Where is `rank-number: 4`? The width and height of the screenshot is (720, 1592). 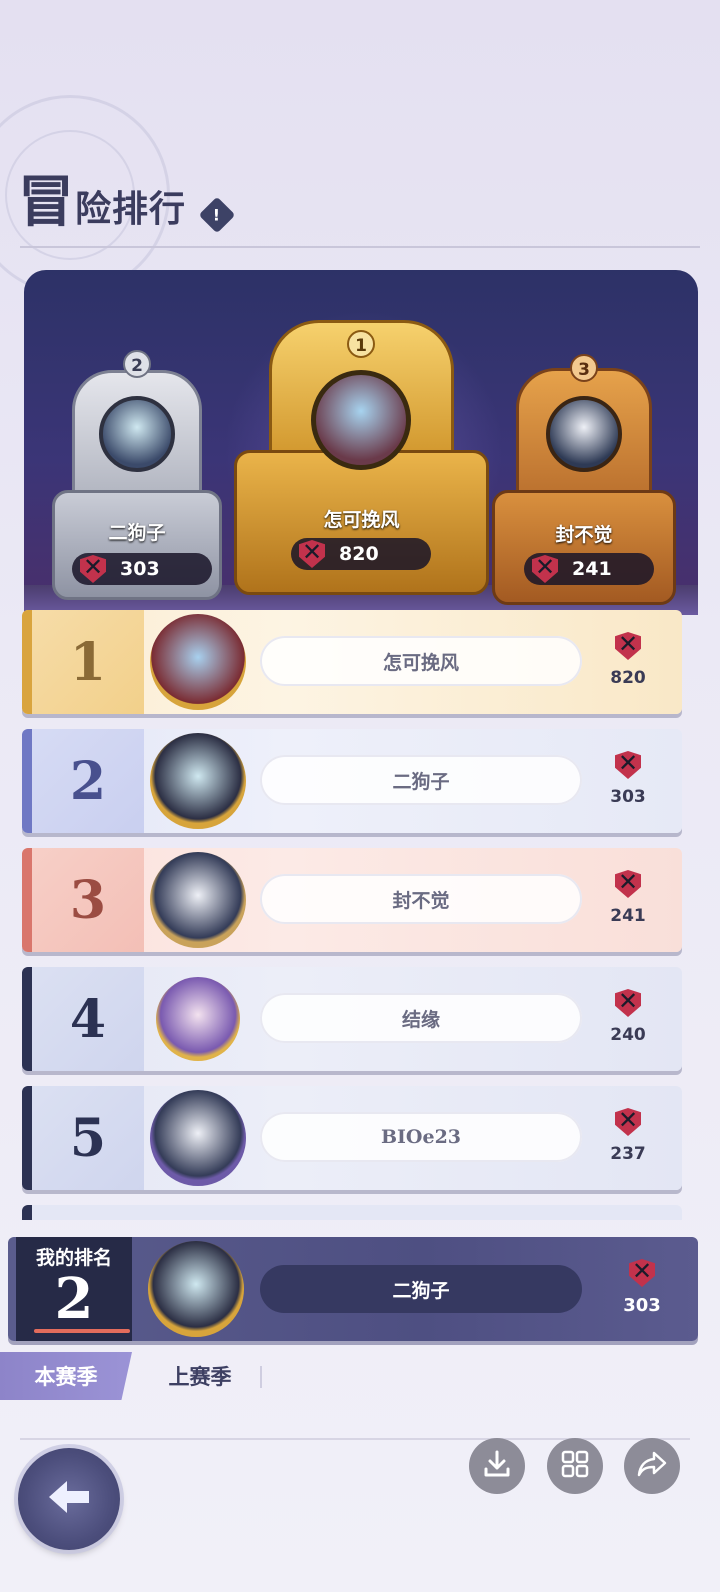 rank-number: 4 is located at coordinates (88, 1019).